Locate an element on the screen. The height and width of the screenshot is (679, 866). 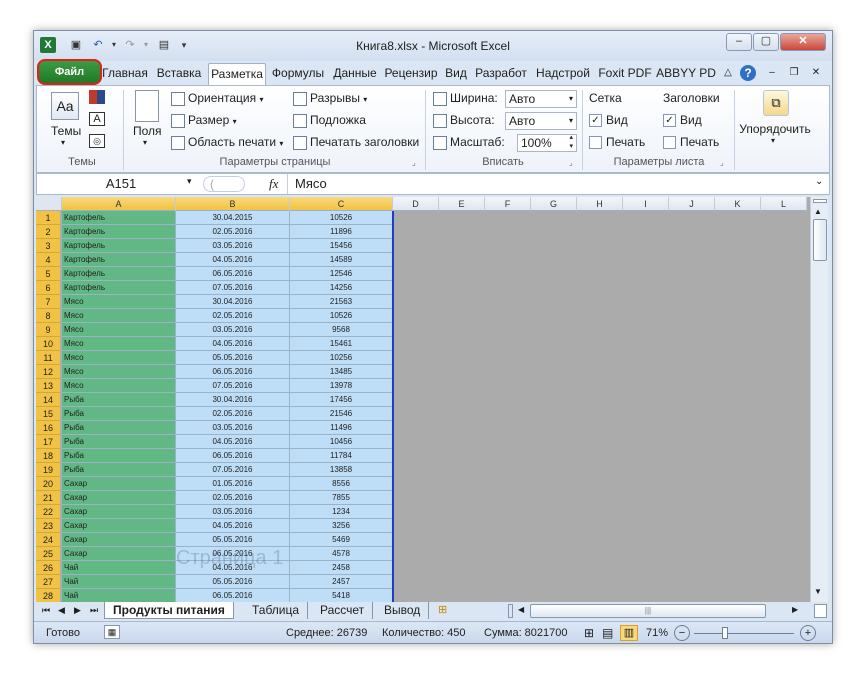
page-layout-view-icon: ▤ is located at coordinates (607, 633).